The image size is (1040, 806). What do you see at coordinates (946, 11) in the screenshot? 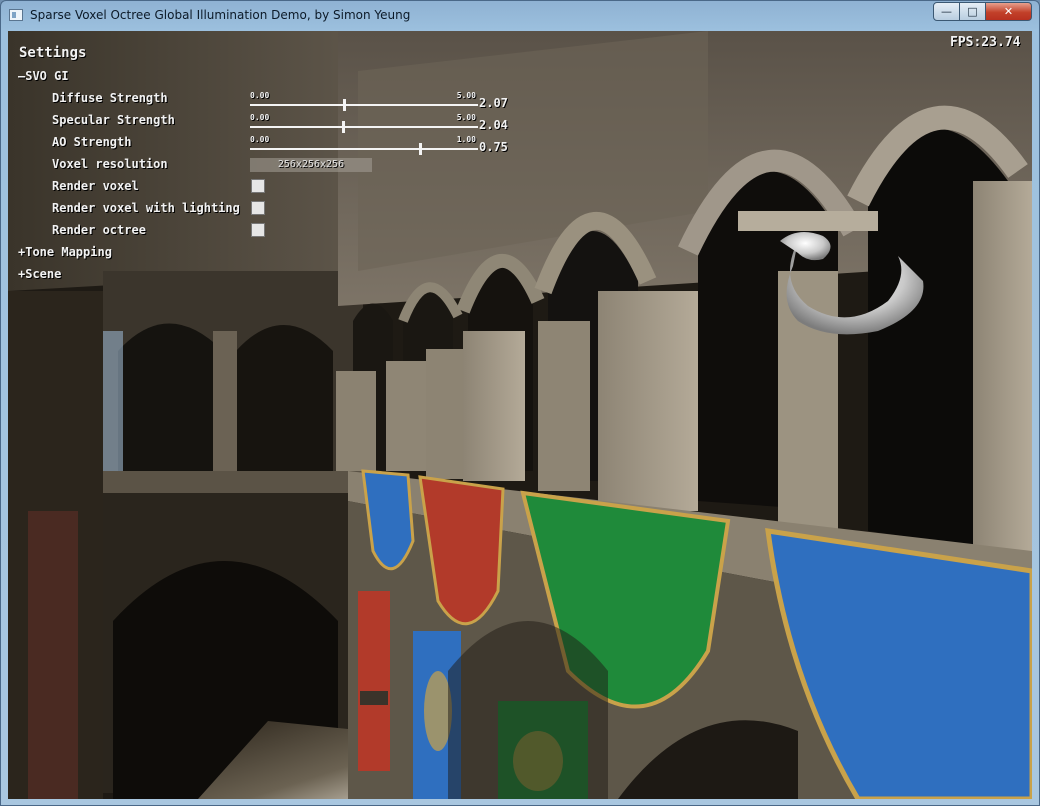
I see `minimize-button: —` at bounding box center [946, 11].